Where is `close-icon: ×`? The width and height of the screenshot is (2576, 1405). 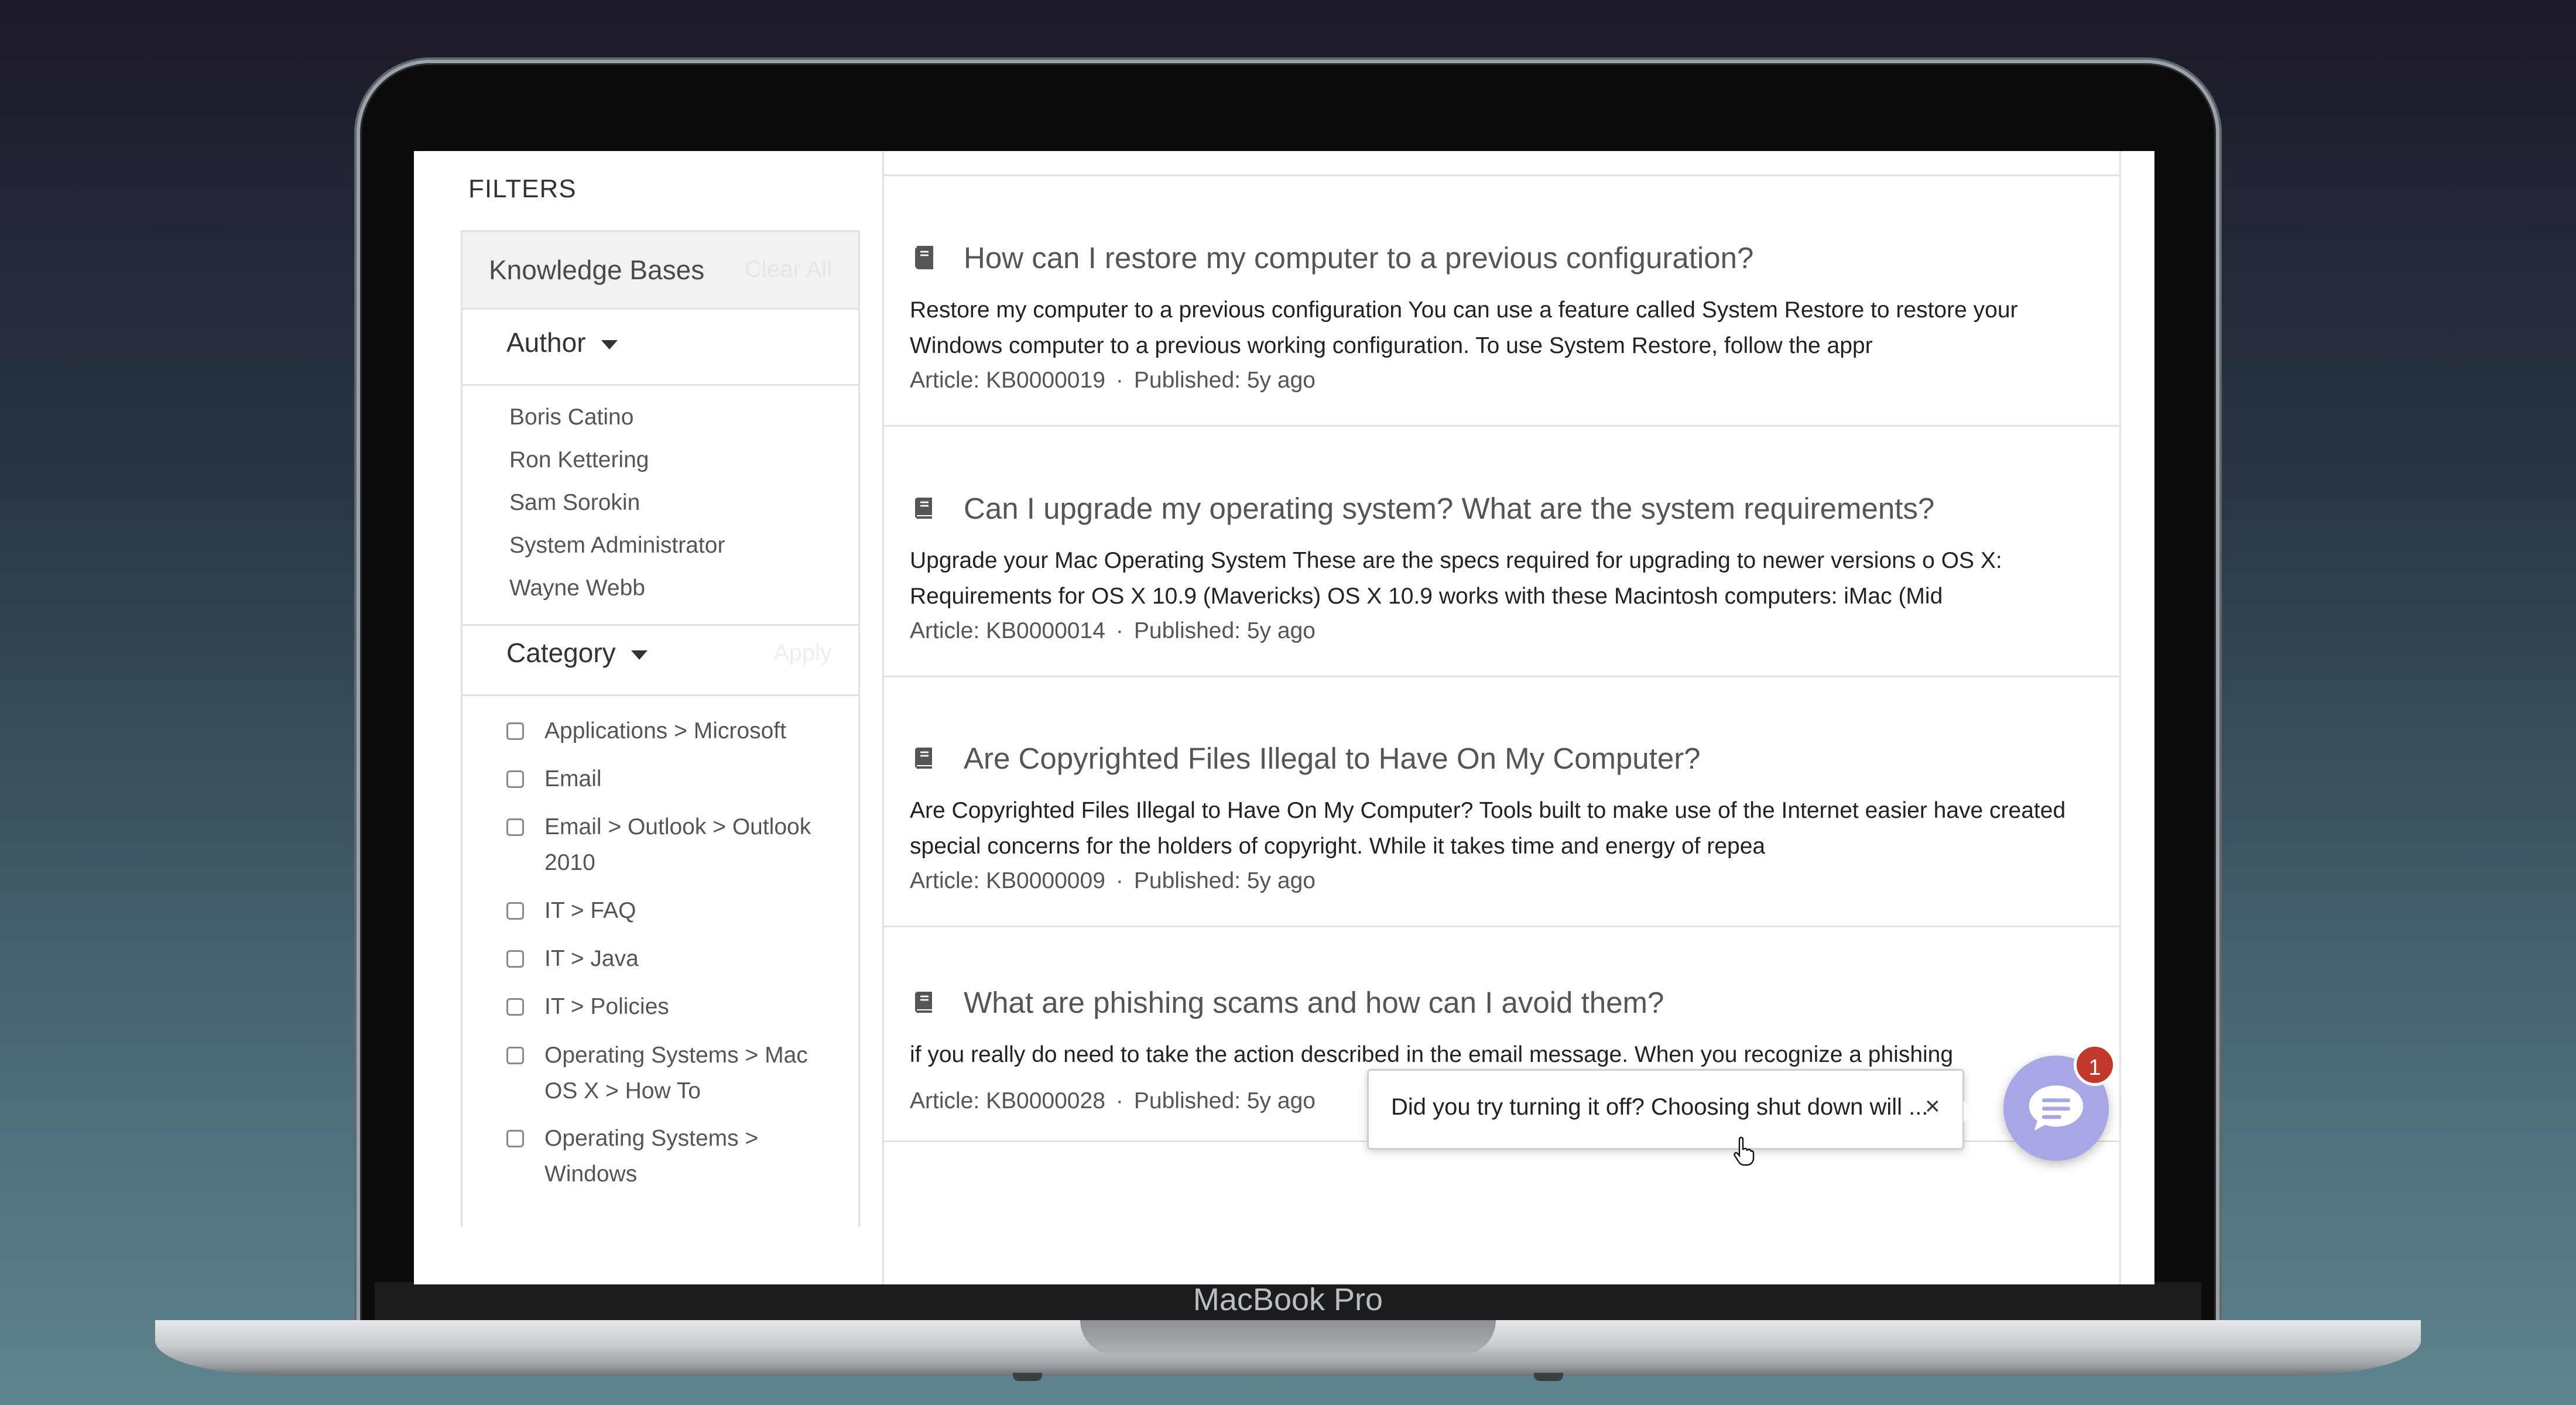 close-icon: × is located at coordinates (1932, 1107).